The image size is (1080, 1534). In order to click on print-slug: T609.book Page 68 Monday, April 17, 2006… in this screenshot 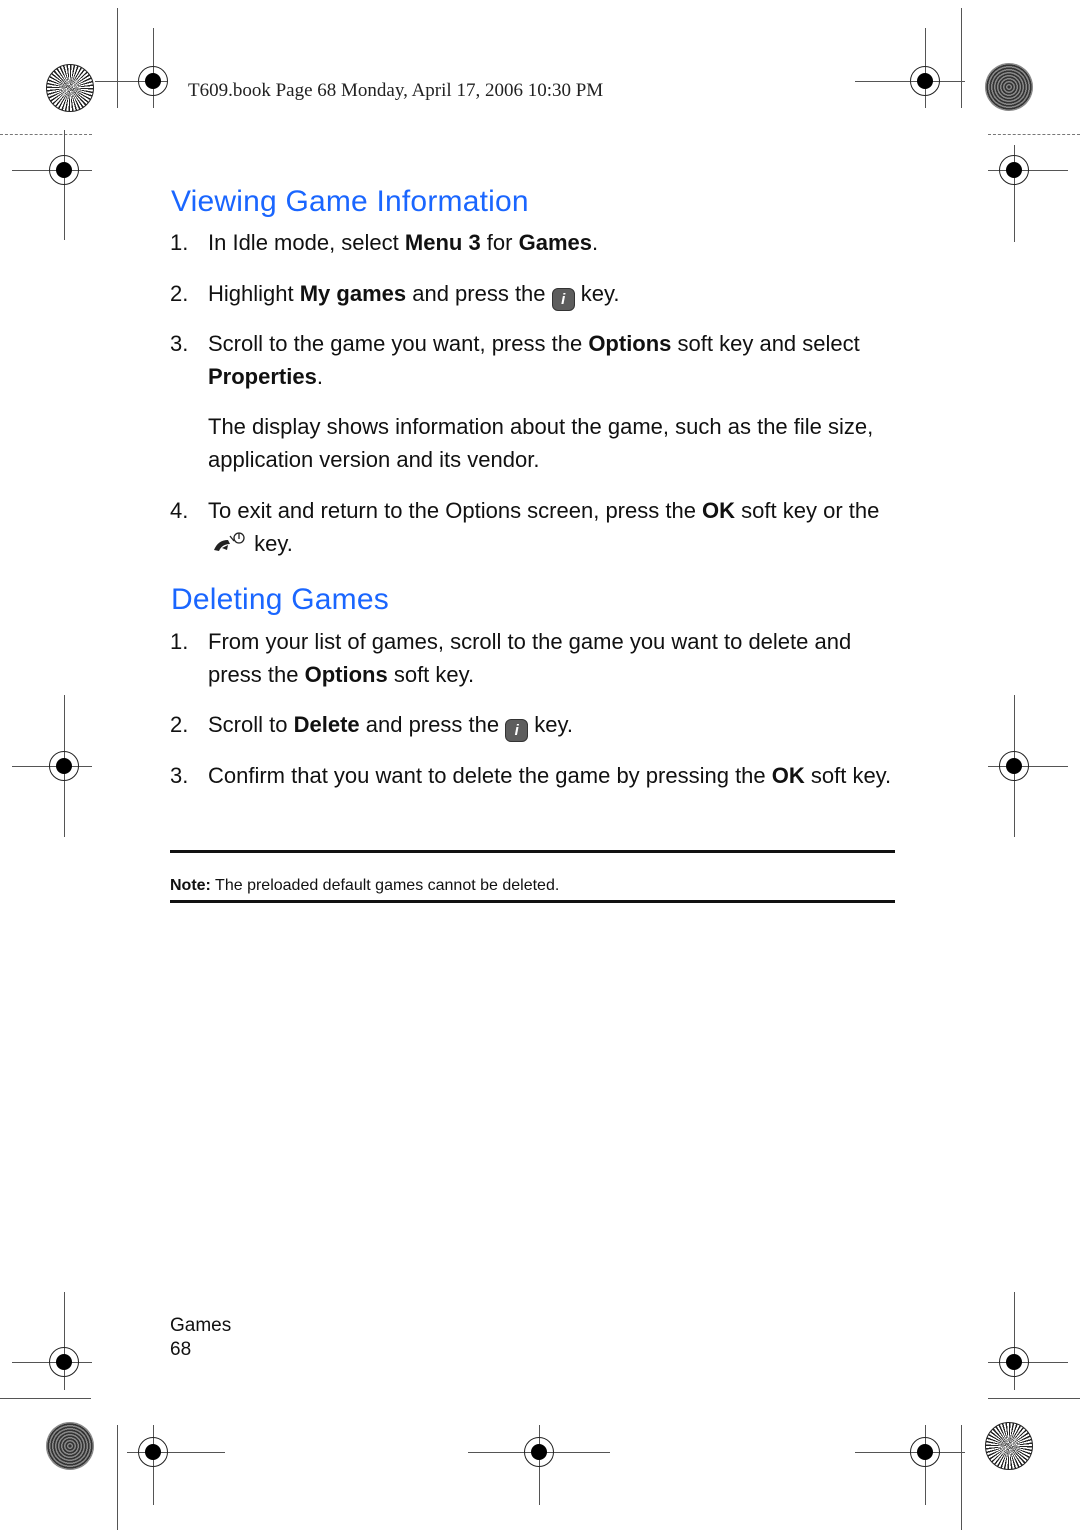, I will do `click(396, 90)`.